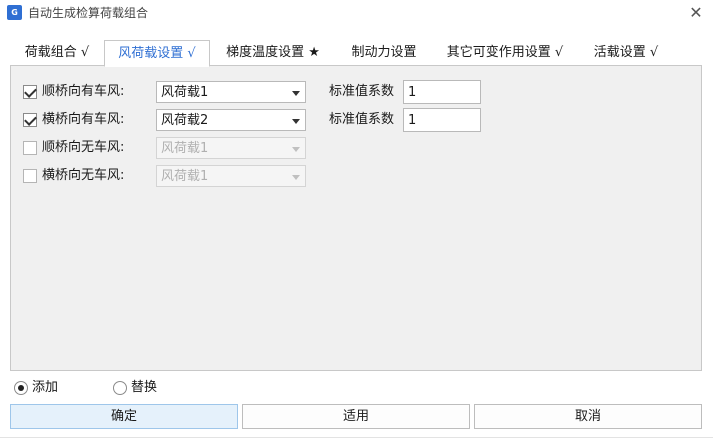 The width and height of the screenshot is (713, 442). I want to click on longitudinal-without-vehicle-checkbox, so click(30, 148).